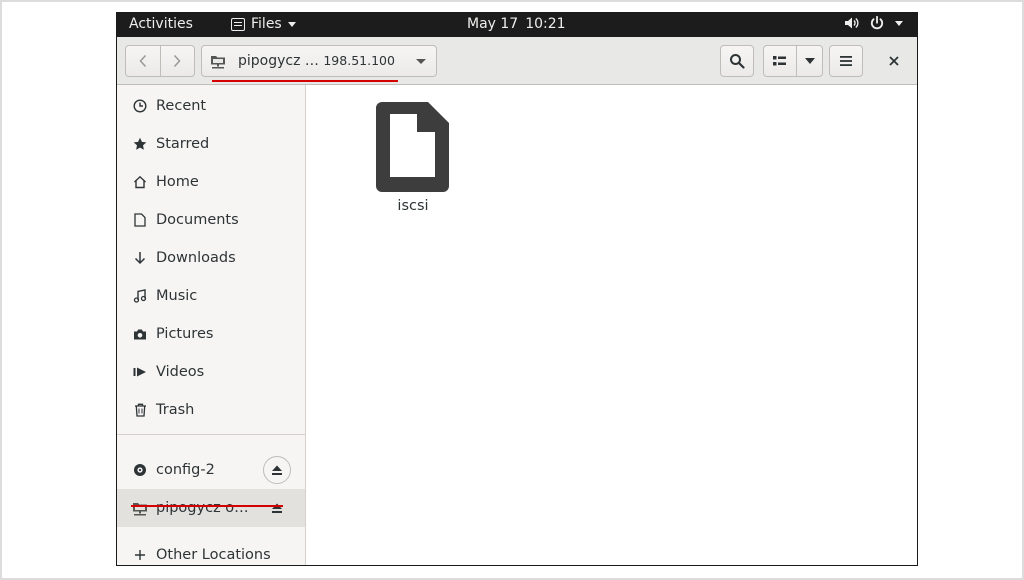 The height and width of the screenshot is (580, 1024). Describe the element at coordinates (213, 555) in the screenshot. I see `sidebar-item-label: Other Locations` at that location.